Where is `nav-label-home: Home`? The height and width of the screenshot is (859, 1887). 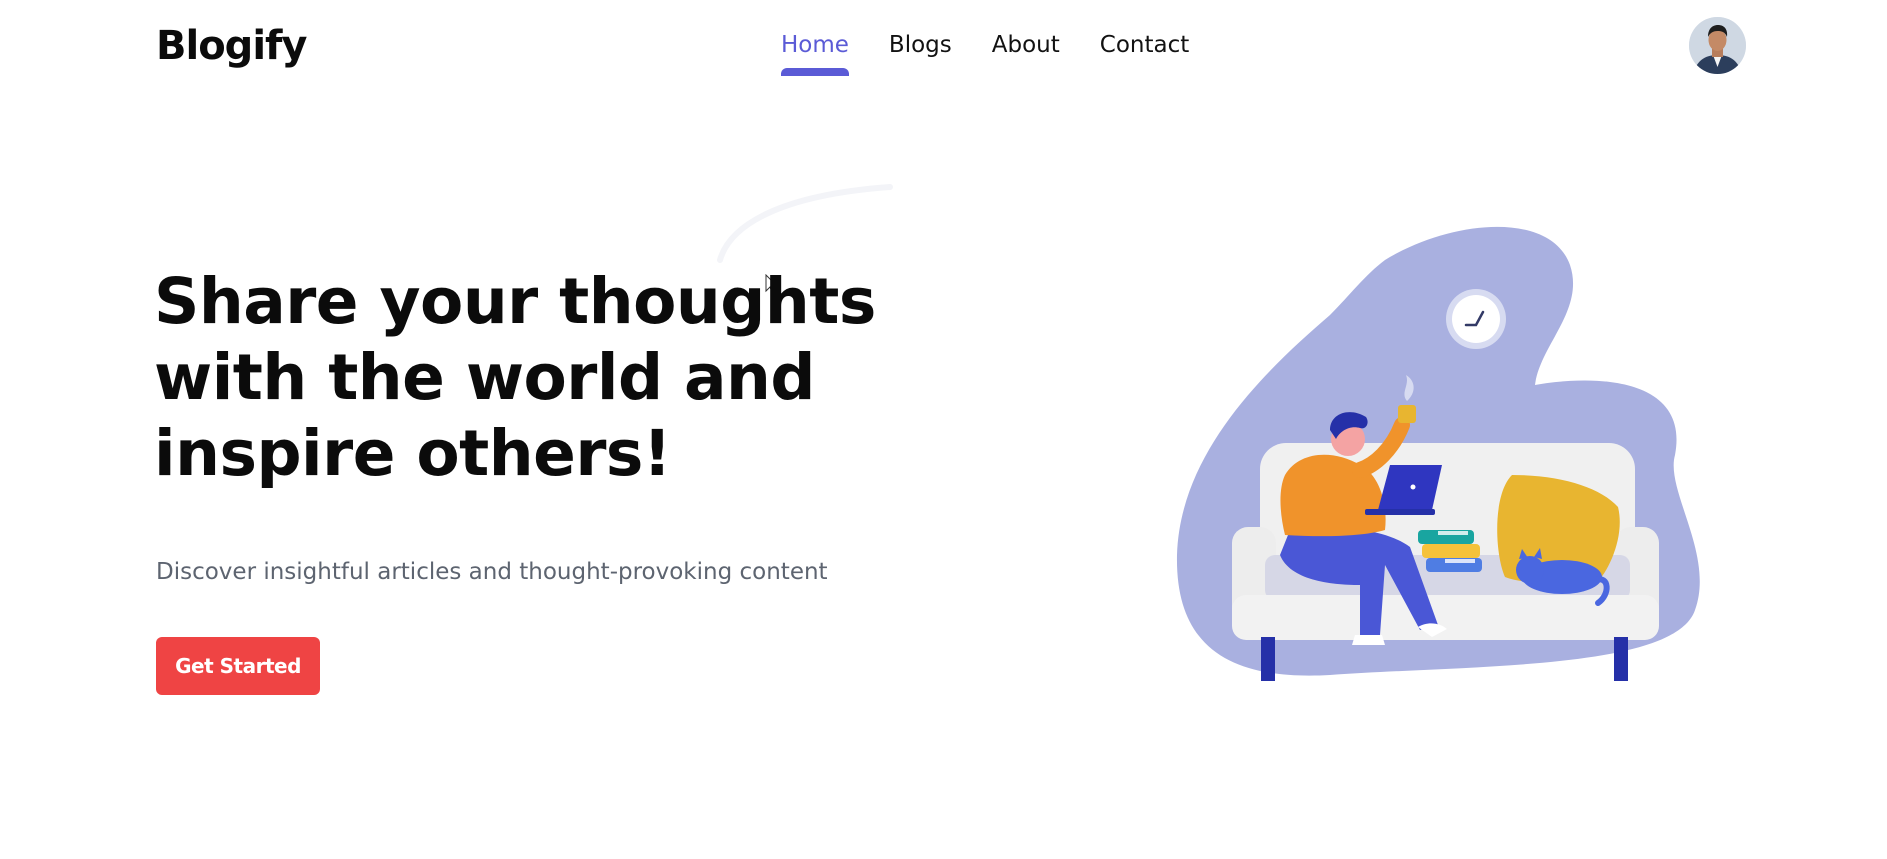
nav-label-home: Home is located at coordinates (815, 45).